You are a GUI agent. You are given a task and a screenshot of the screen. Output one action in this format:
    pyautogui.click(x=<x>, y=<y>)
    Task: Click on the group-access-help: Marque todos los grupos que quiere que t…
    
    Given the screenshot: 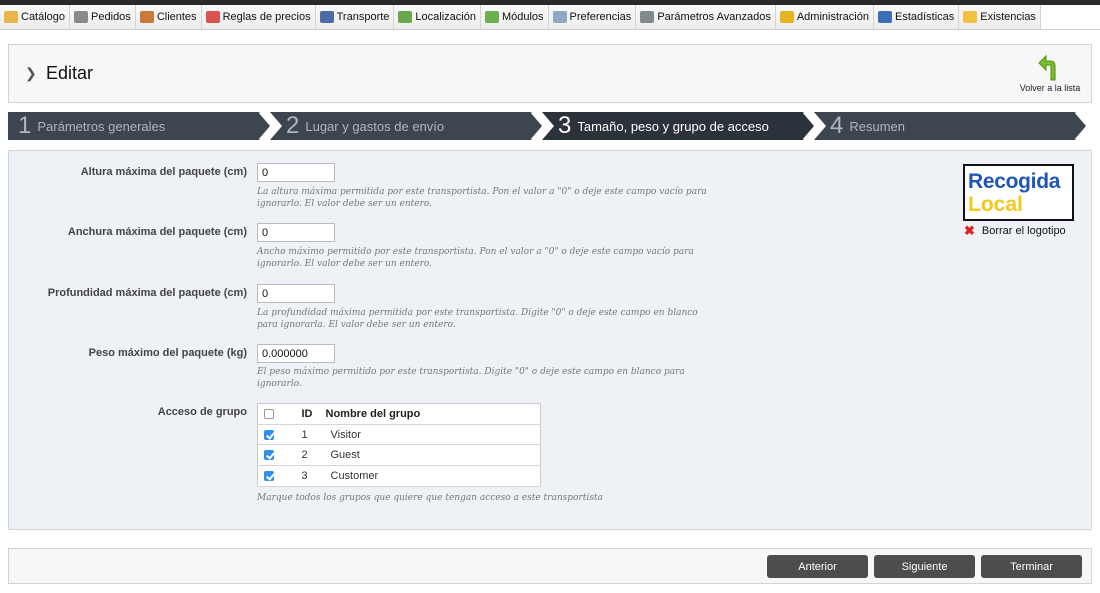 What is the action you would take?
    pyautogui.click(x=430, y=498)
    